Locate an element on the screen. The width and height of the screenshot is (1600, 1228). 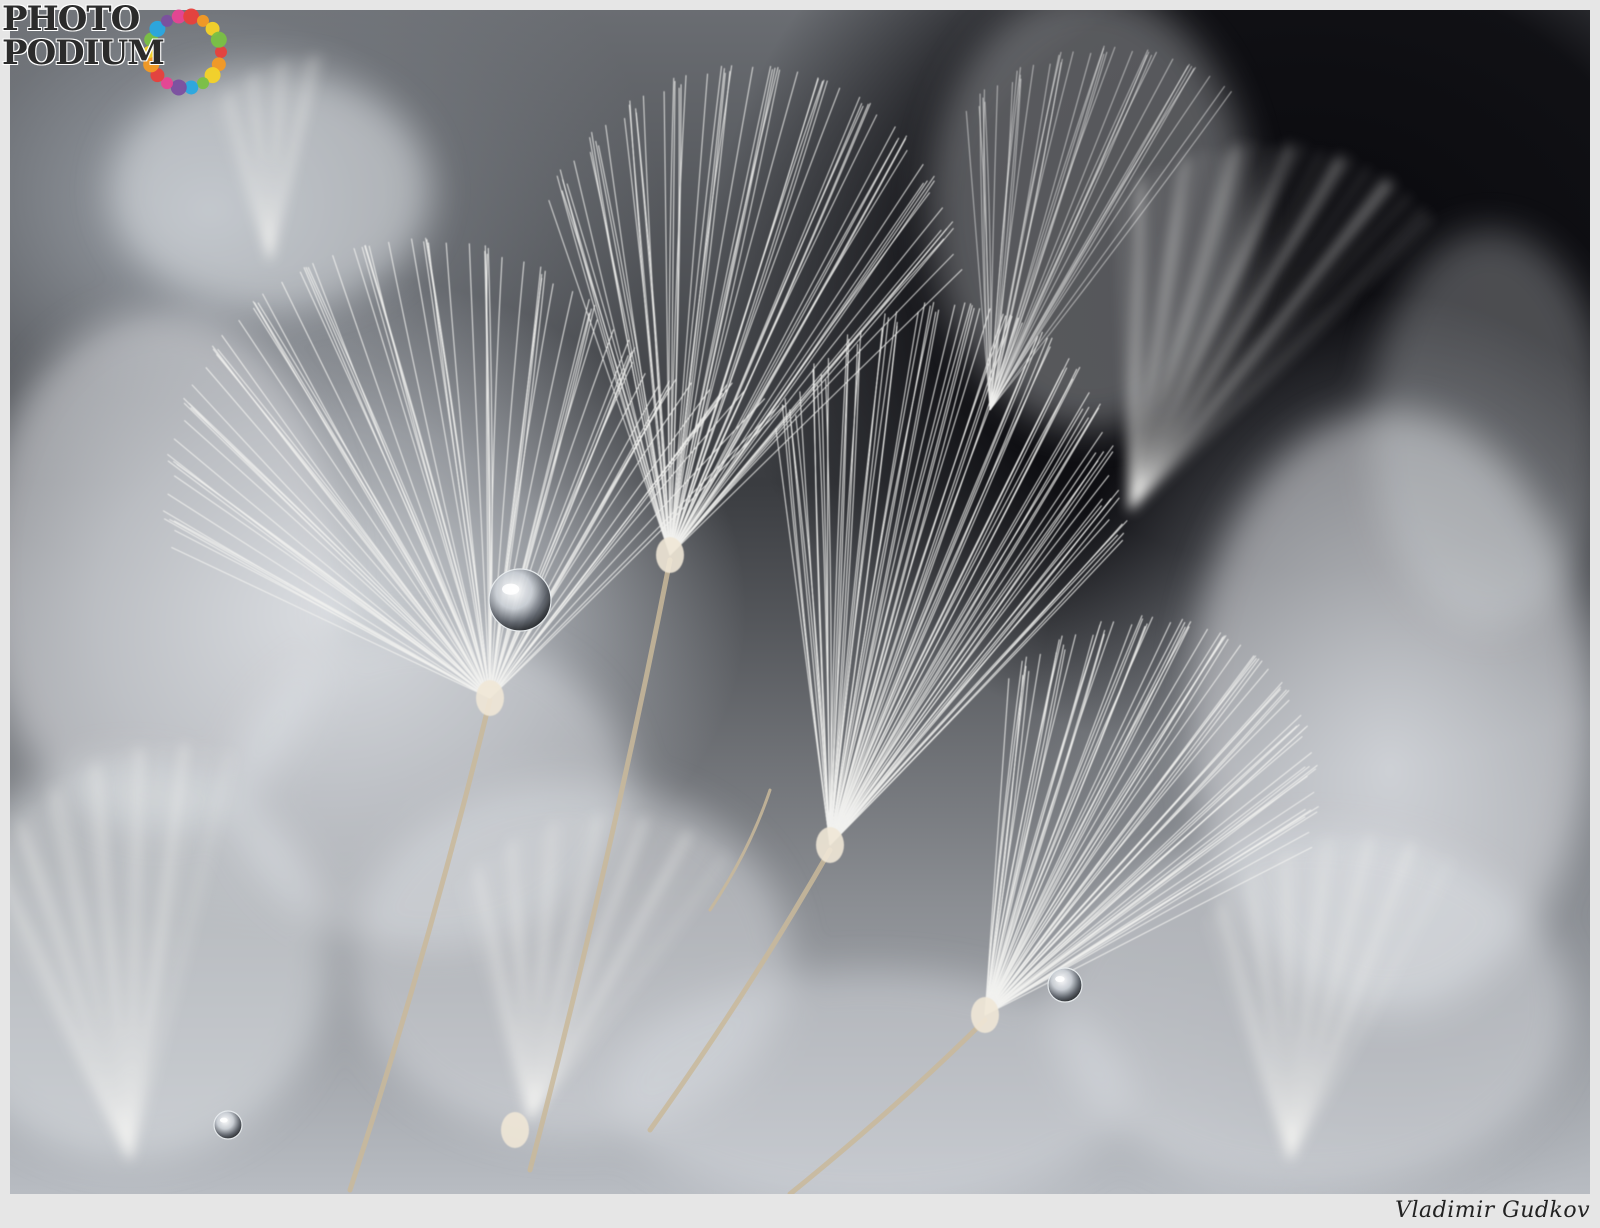
photographer-signature: Vladimir Gudkov is located at coordinates (1492, 1210).